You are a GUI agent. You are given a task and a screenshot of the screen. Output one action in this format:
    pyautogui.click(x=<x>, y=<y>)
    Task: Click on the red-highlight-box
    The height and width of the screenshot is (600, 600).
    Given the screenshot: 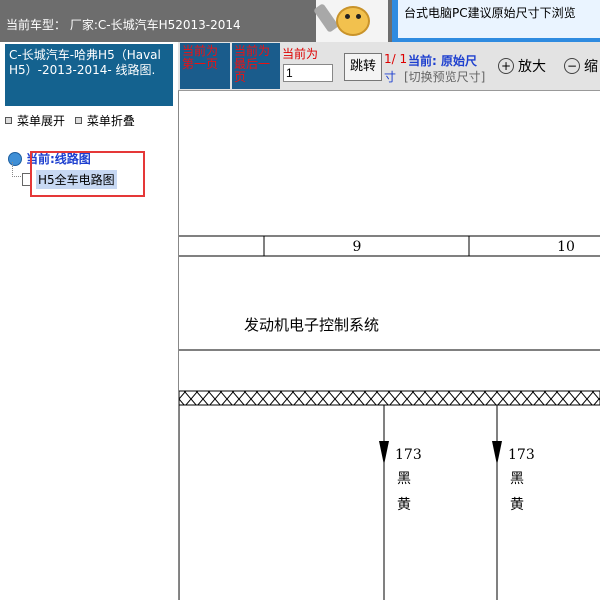 What is the action you would take?
    pyautogui.click(x=87, y=174)
    